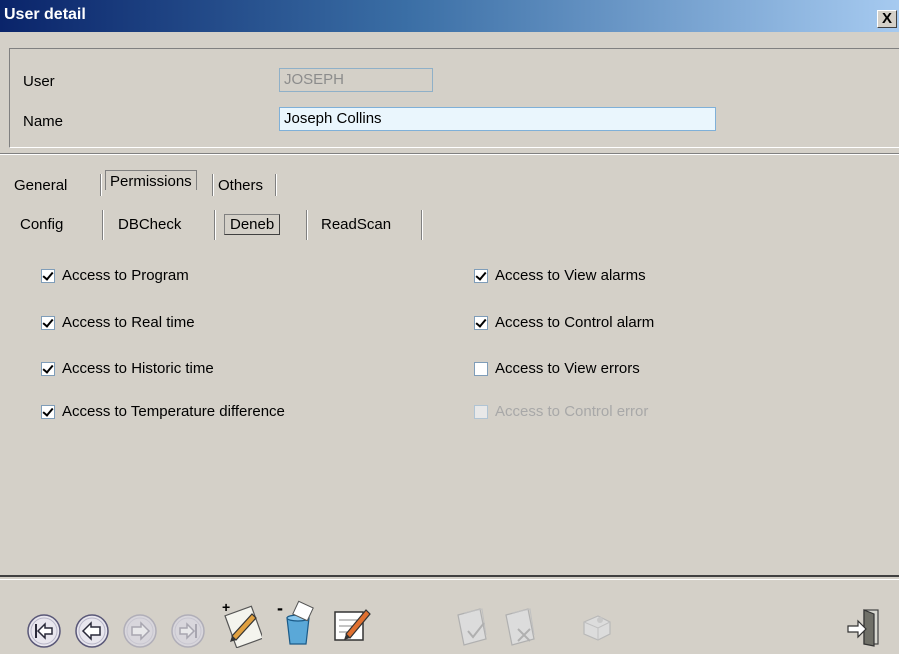  I want to click on new-record-icon: +, so click(241, 623).